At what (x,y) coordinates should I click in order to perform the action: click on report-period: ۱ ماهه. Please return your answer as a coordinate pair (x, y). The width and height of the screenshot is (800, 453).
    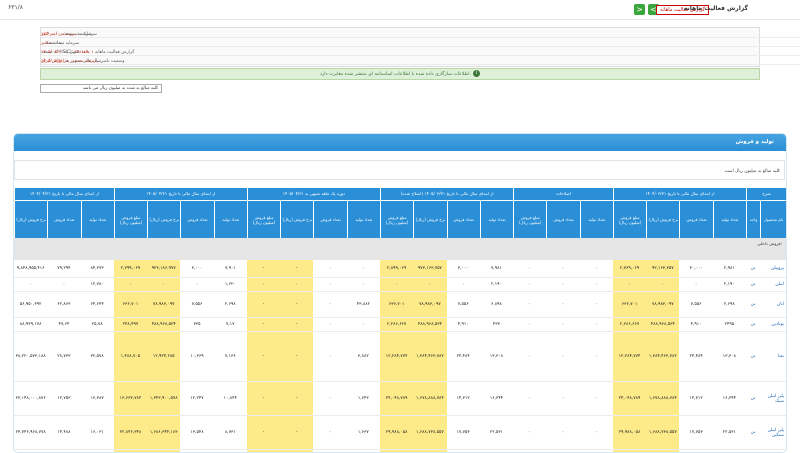
    Looking at the image, I should click on (87, 52).